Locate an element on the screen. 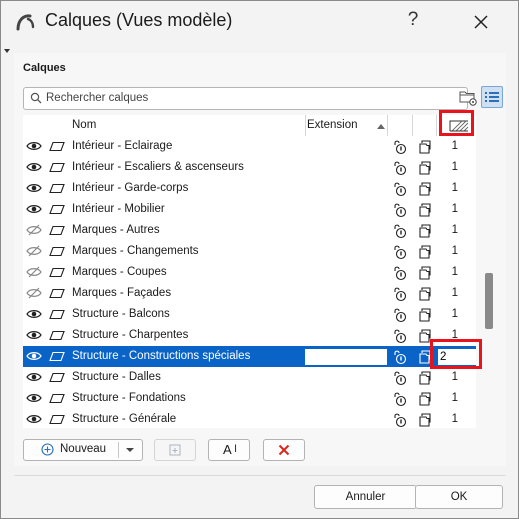  delete-layer-button is located at coordinates (284, 450).